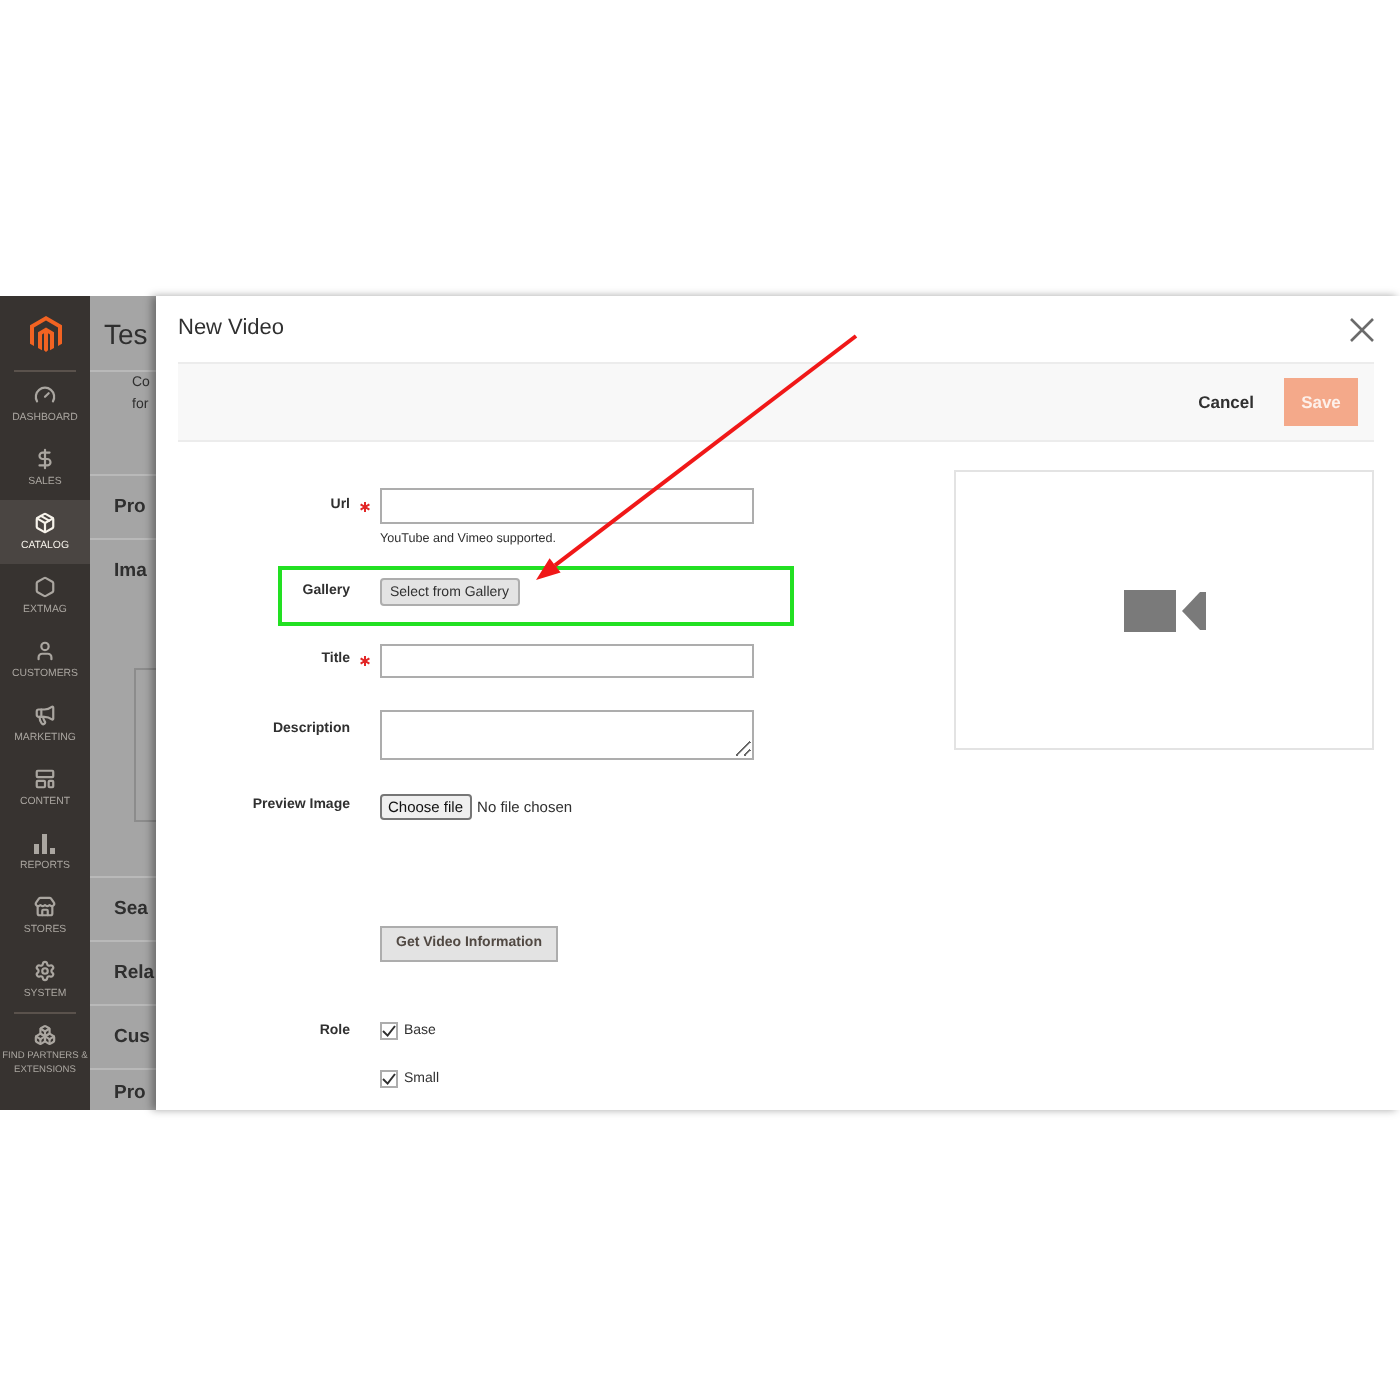 The image size is (1400, 1400). What do you see at coordinates (231, 329) in the screenshot?
I see `dialog-title: New Video` at bounding box center [231, 329].